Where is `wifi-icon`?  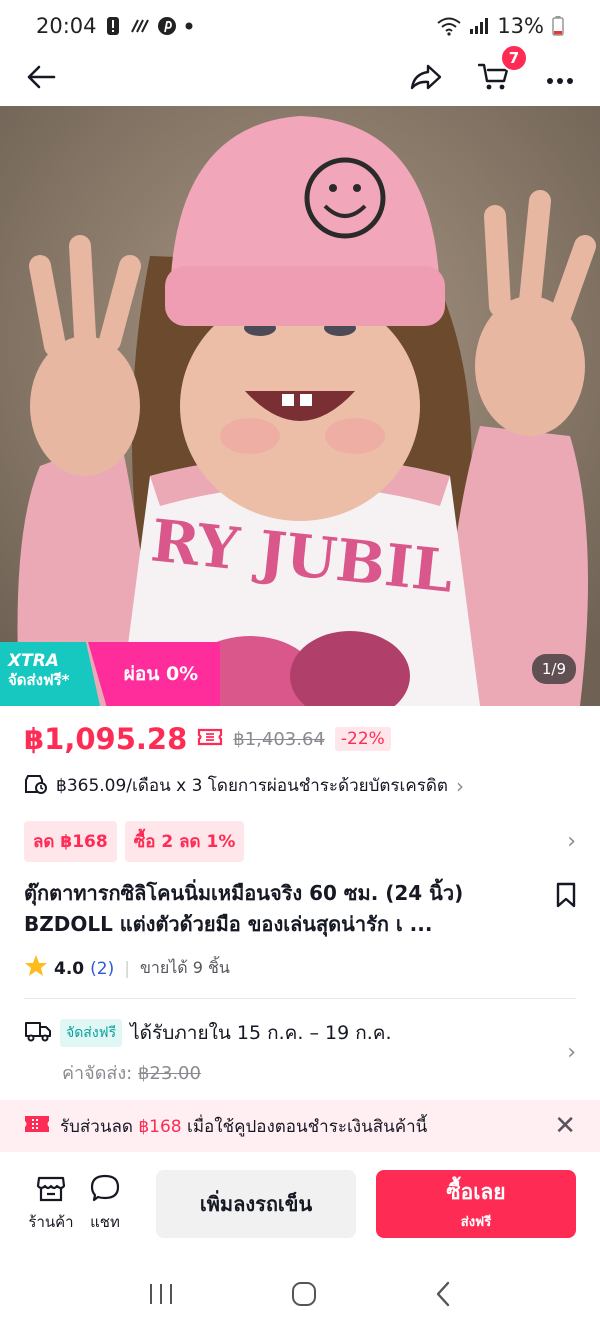 wifi-icon is located at coordinates (449, 26).